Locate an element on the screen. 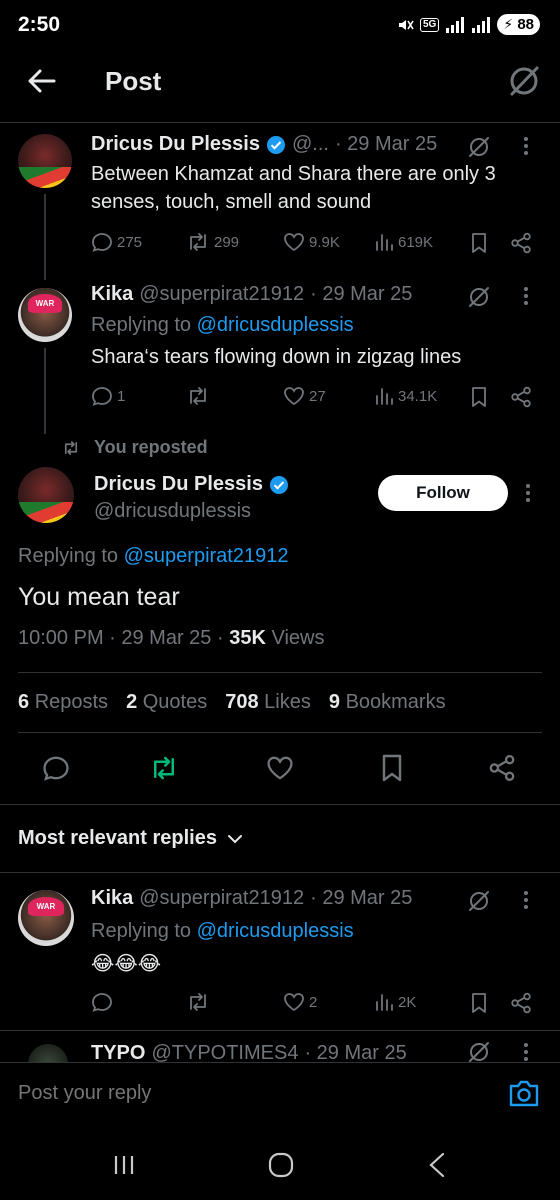  stat-label: Likes is located at coordinates (287, 702).